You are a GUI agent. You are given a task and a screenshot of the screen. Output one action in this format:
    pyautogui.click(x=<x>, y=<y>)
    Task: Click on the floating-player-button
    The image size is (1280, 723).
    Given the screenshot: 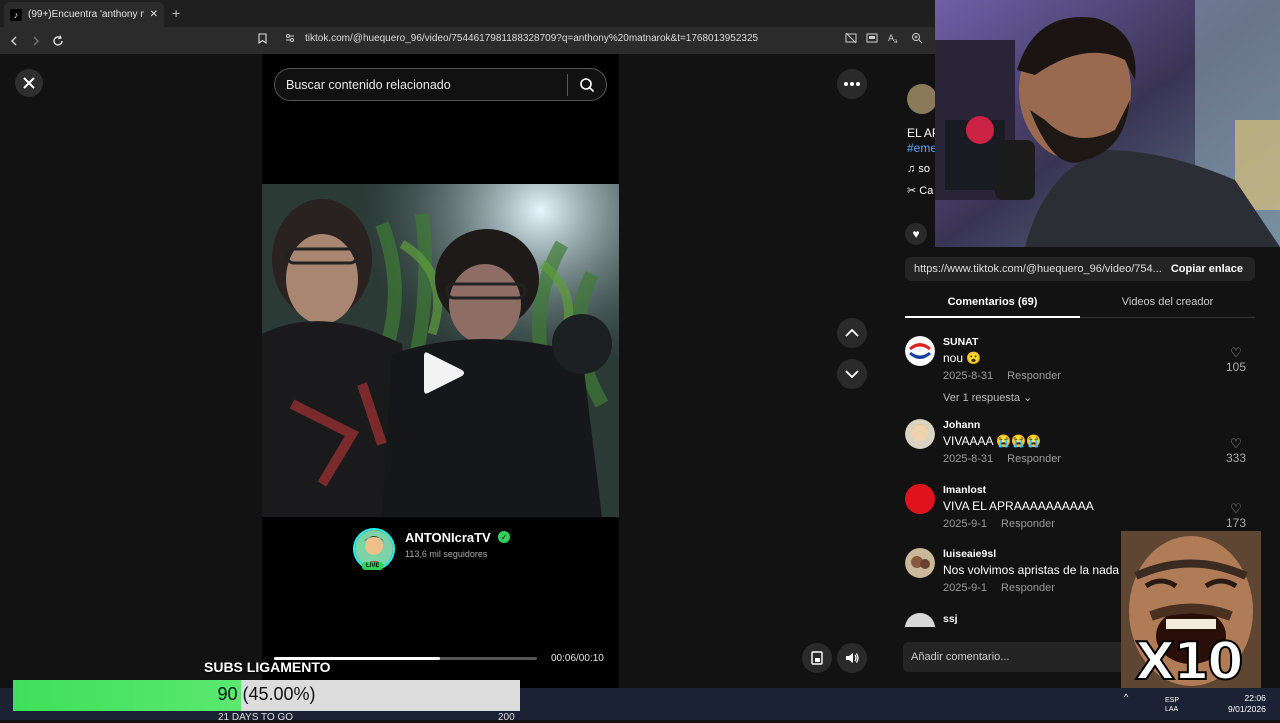 What is the action you would take?
    pyautogui.click(x=817, y=658)
    